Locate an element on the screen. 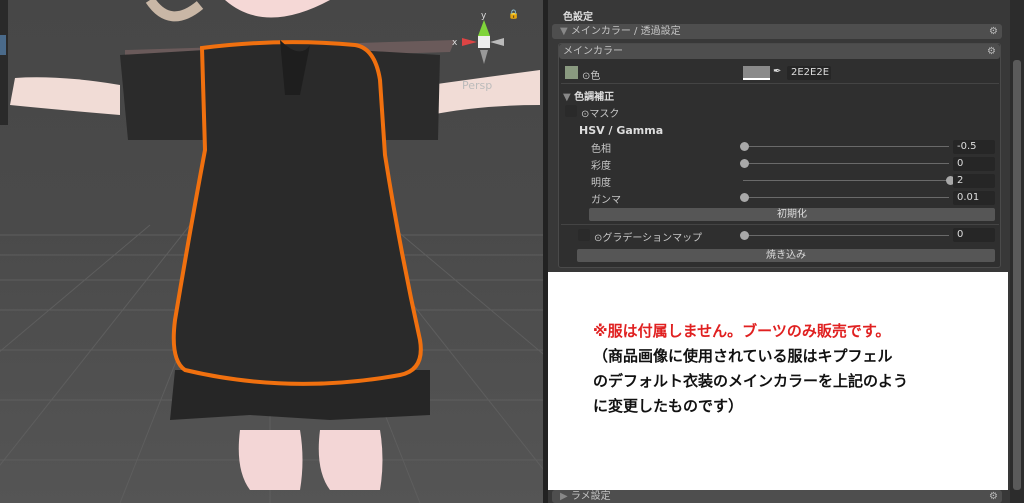 Image resolution: width=1024 pixels, height=503 pixels. color-swatch is located at coordinates (756, 73).